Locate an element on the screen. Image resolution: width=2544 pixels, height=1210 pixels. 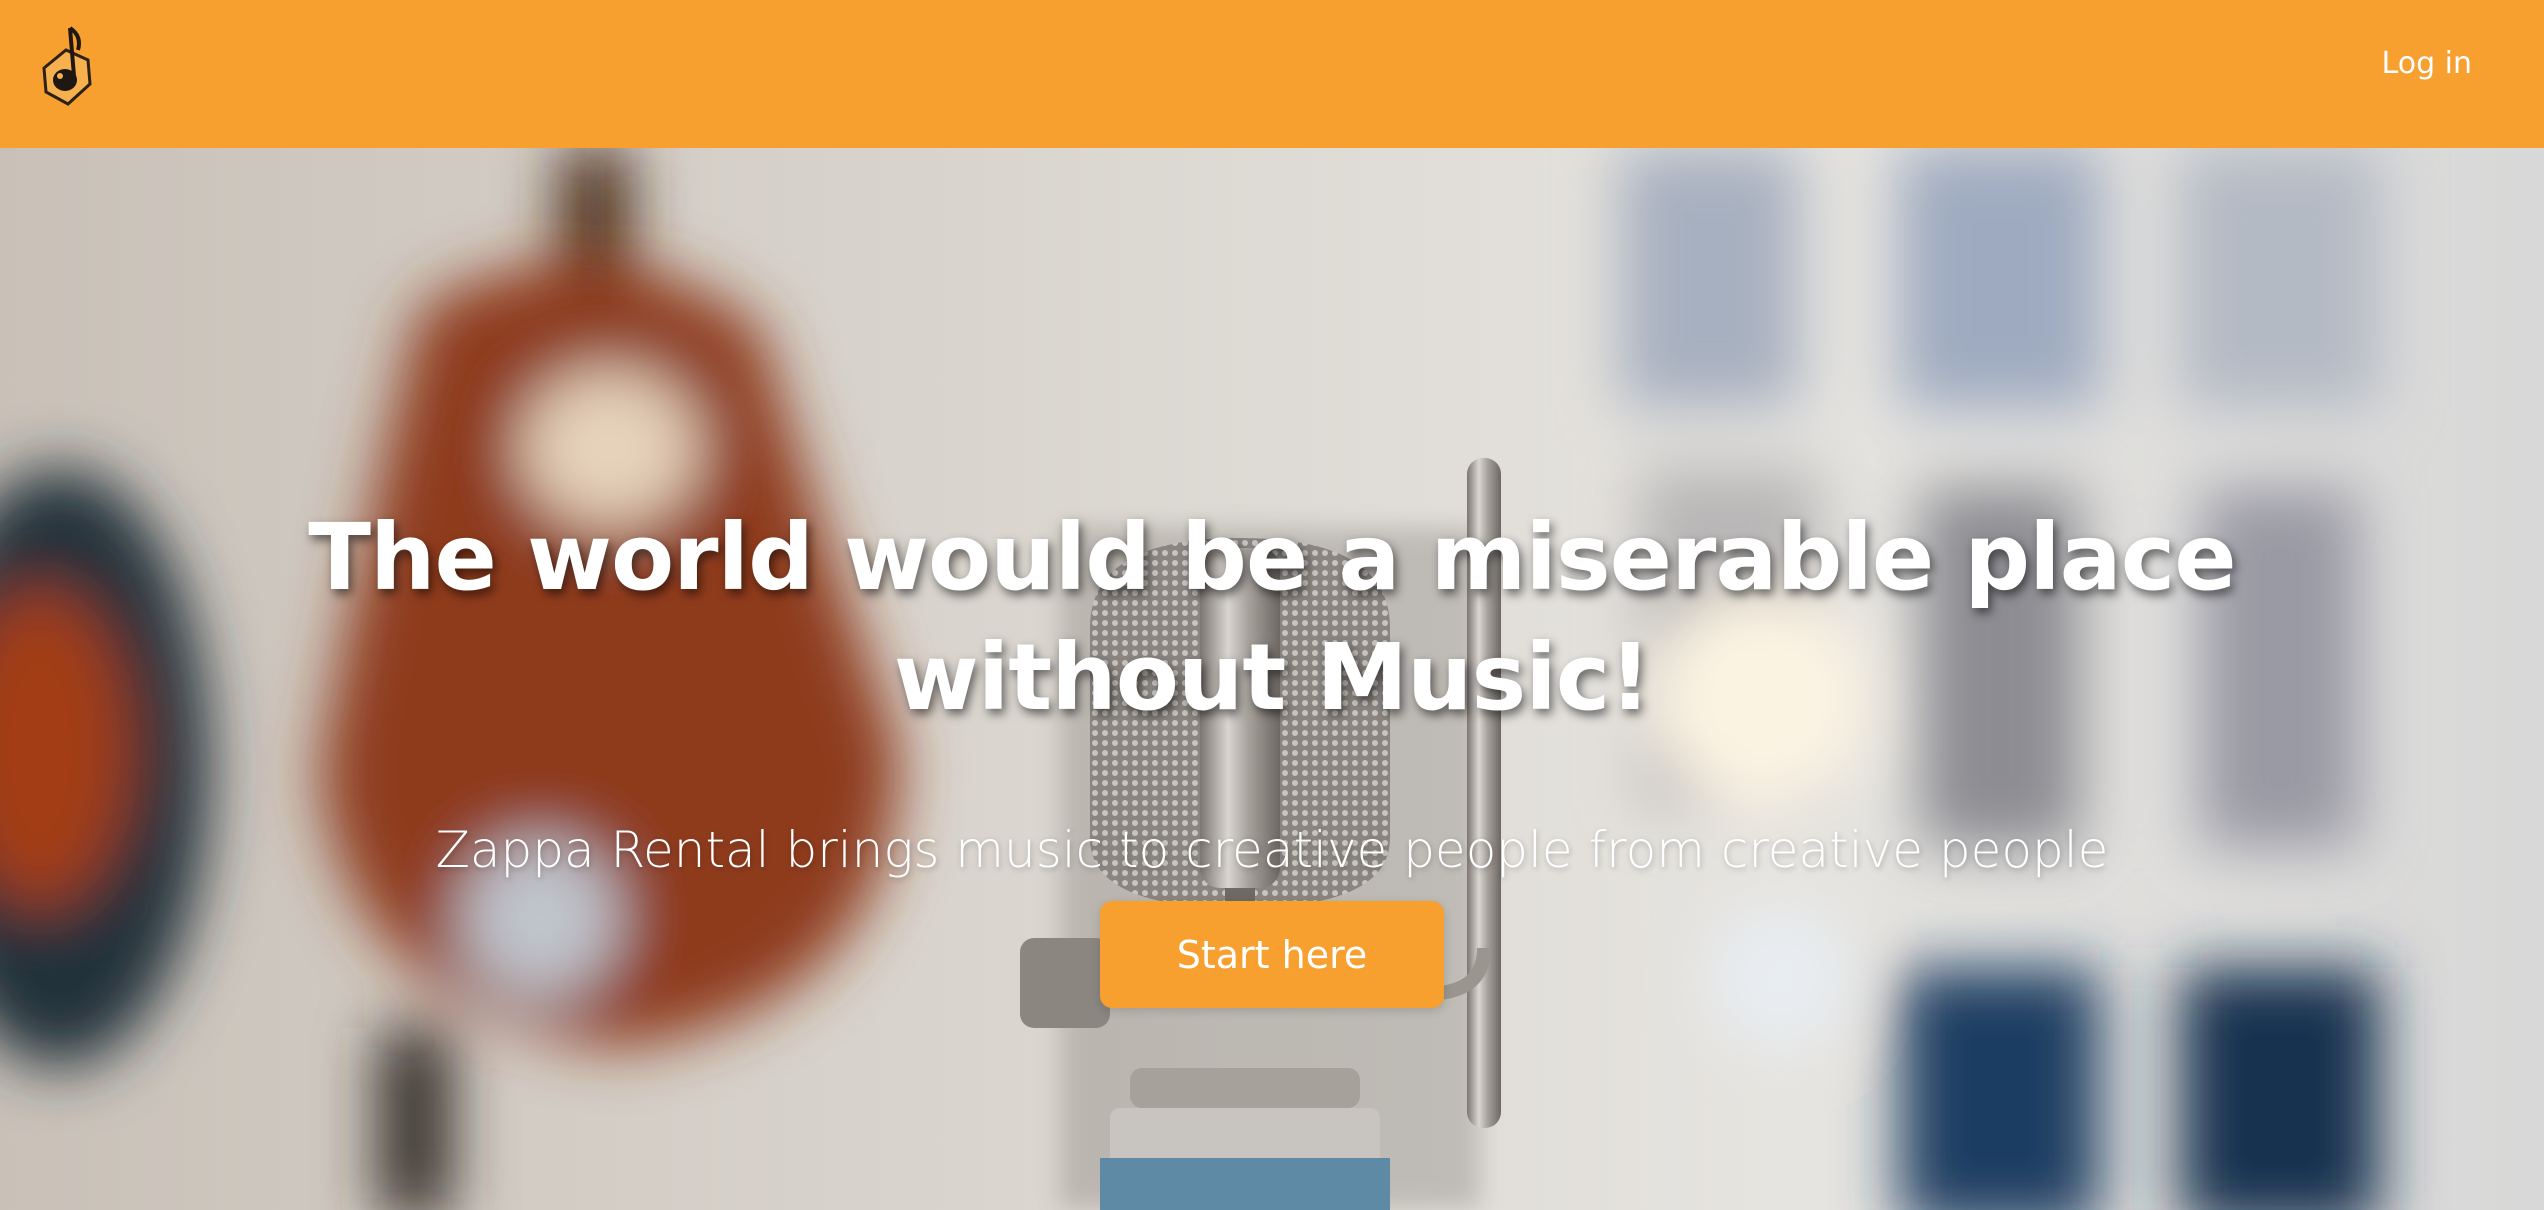
music-note-logo-icon is located at coordinates (67, 66).